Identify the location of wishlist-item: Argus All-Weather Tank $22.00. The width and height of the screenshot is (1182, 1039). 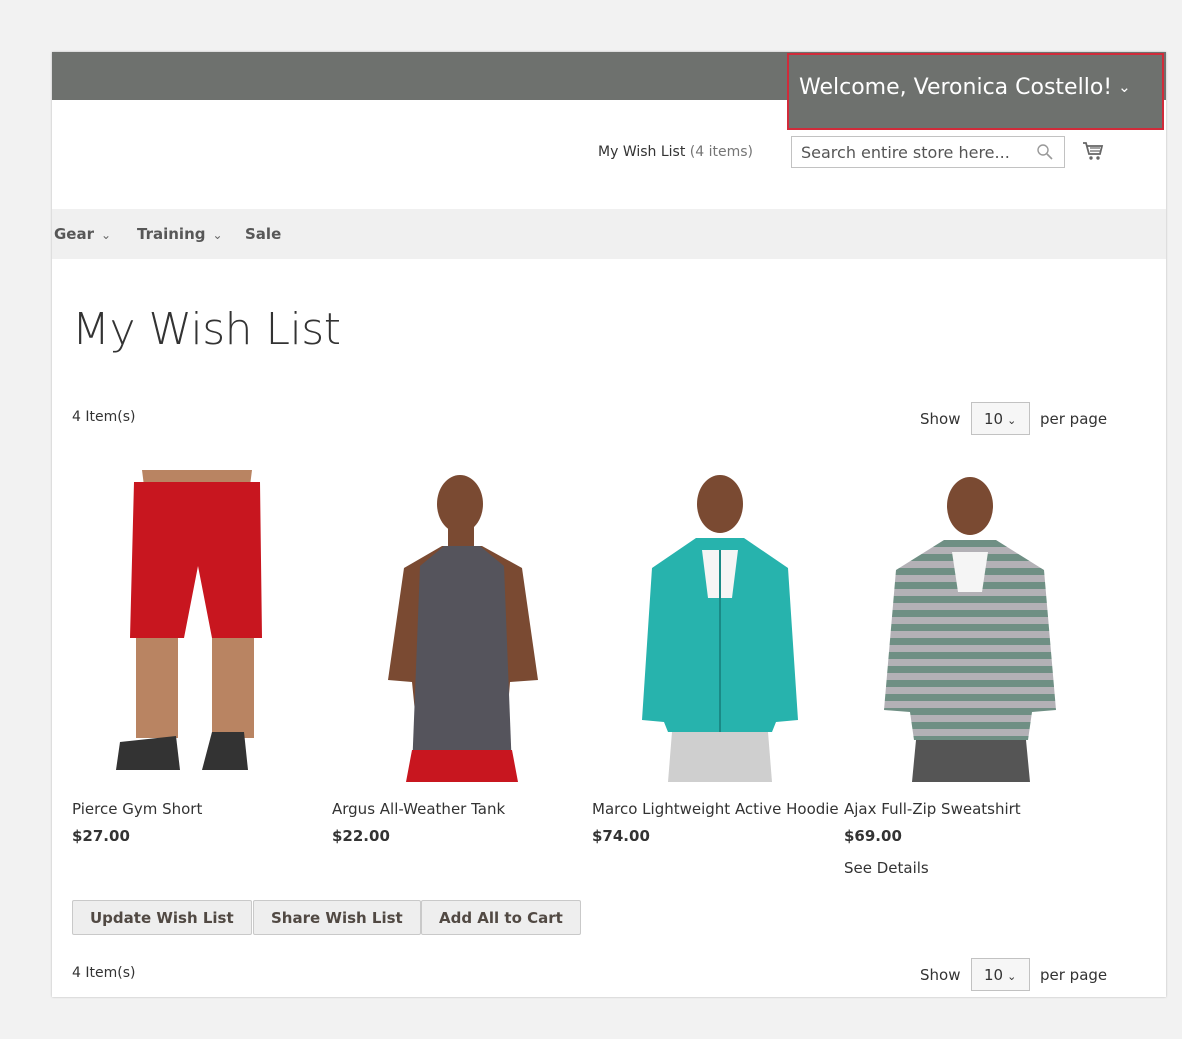
(457, 657).